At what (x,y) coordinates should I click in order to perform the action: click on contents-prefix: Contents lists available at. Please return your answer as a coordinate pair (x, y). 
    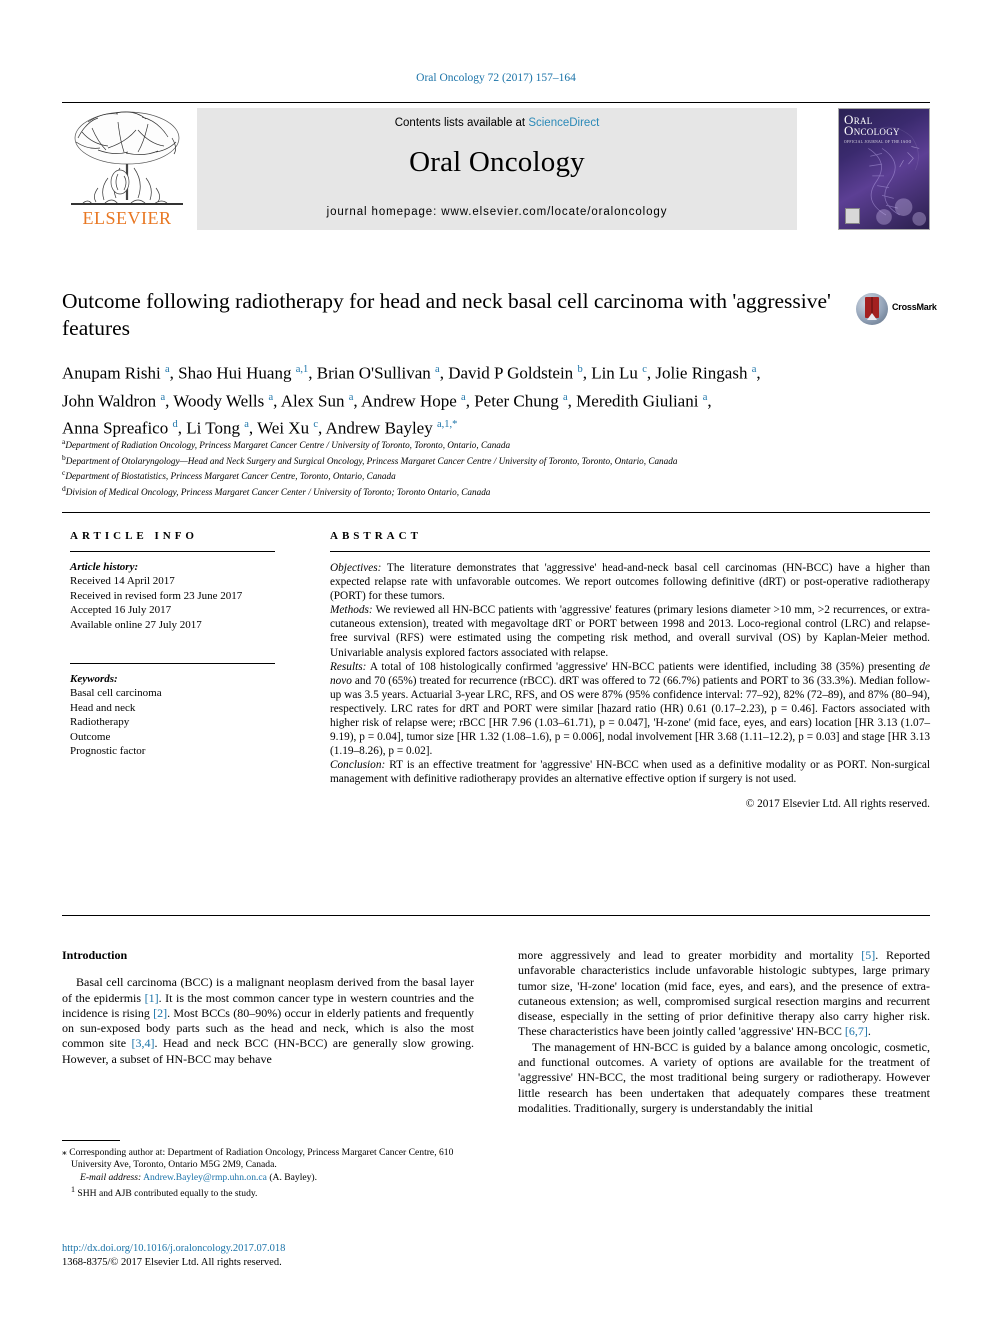
    Looking at the image, I should click on (461, 123).